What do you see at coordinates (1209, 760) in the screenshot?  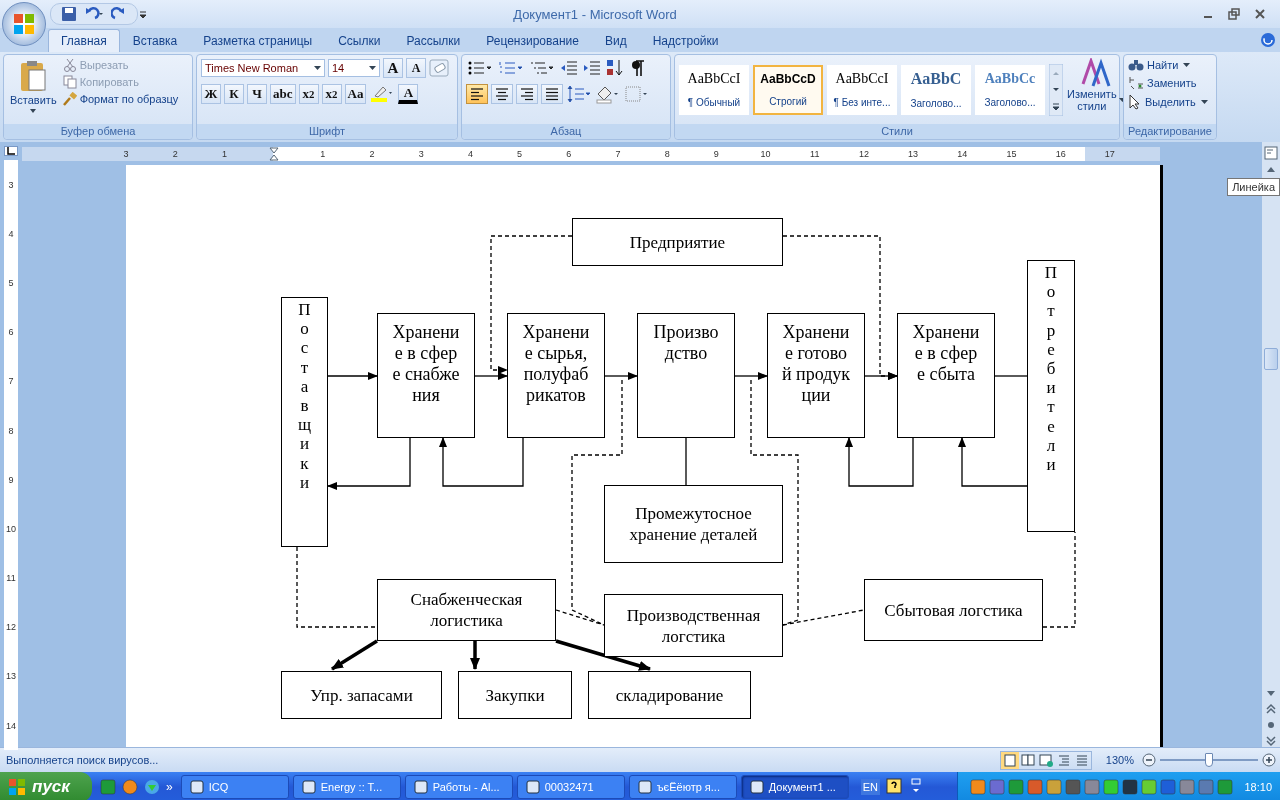 I see `zoom-slider-thumb` at bounding box center [1209, 760].